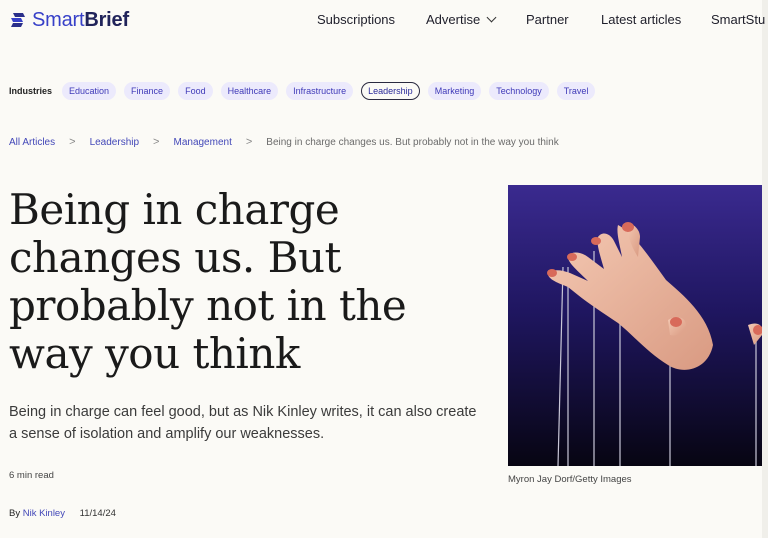  What do you see at coordinates (765, 269) in the screenshot?
I see `page-scrollbar` at bounding box center [765, 269].